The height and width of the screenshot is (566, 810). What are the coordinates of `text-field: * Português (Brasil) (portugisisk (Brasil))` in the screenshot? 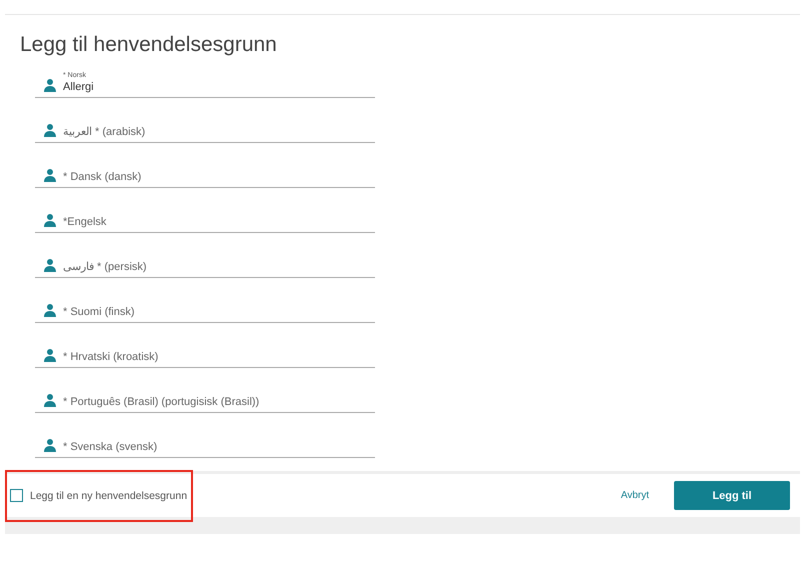 It's located at (219, 402).